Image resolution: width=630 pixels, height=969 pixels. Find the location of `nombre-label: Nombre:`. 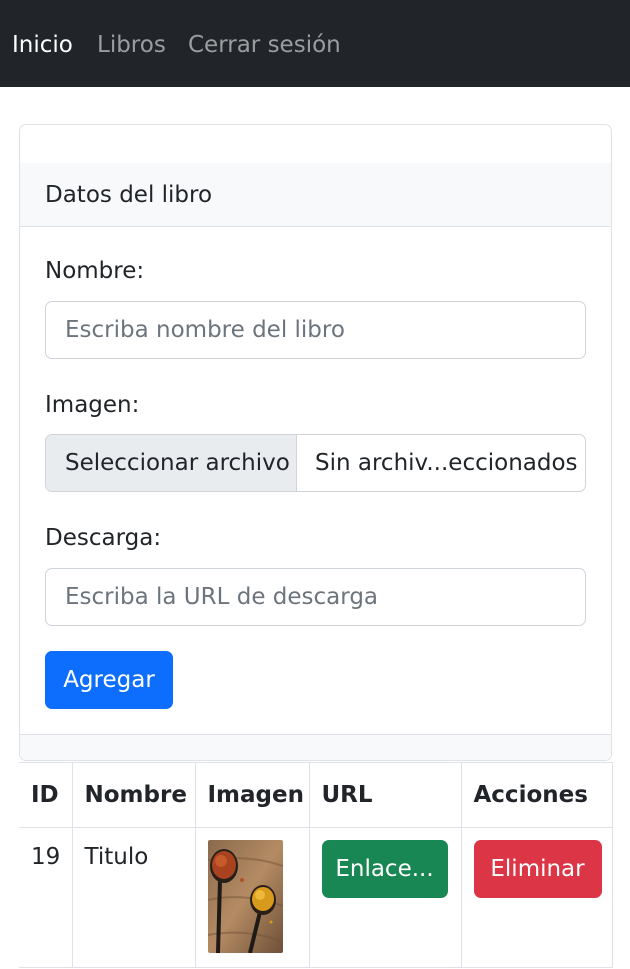

nombre-label: Nombre: is located at coordinates (95, 271).